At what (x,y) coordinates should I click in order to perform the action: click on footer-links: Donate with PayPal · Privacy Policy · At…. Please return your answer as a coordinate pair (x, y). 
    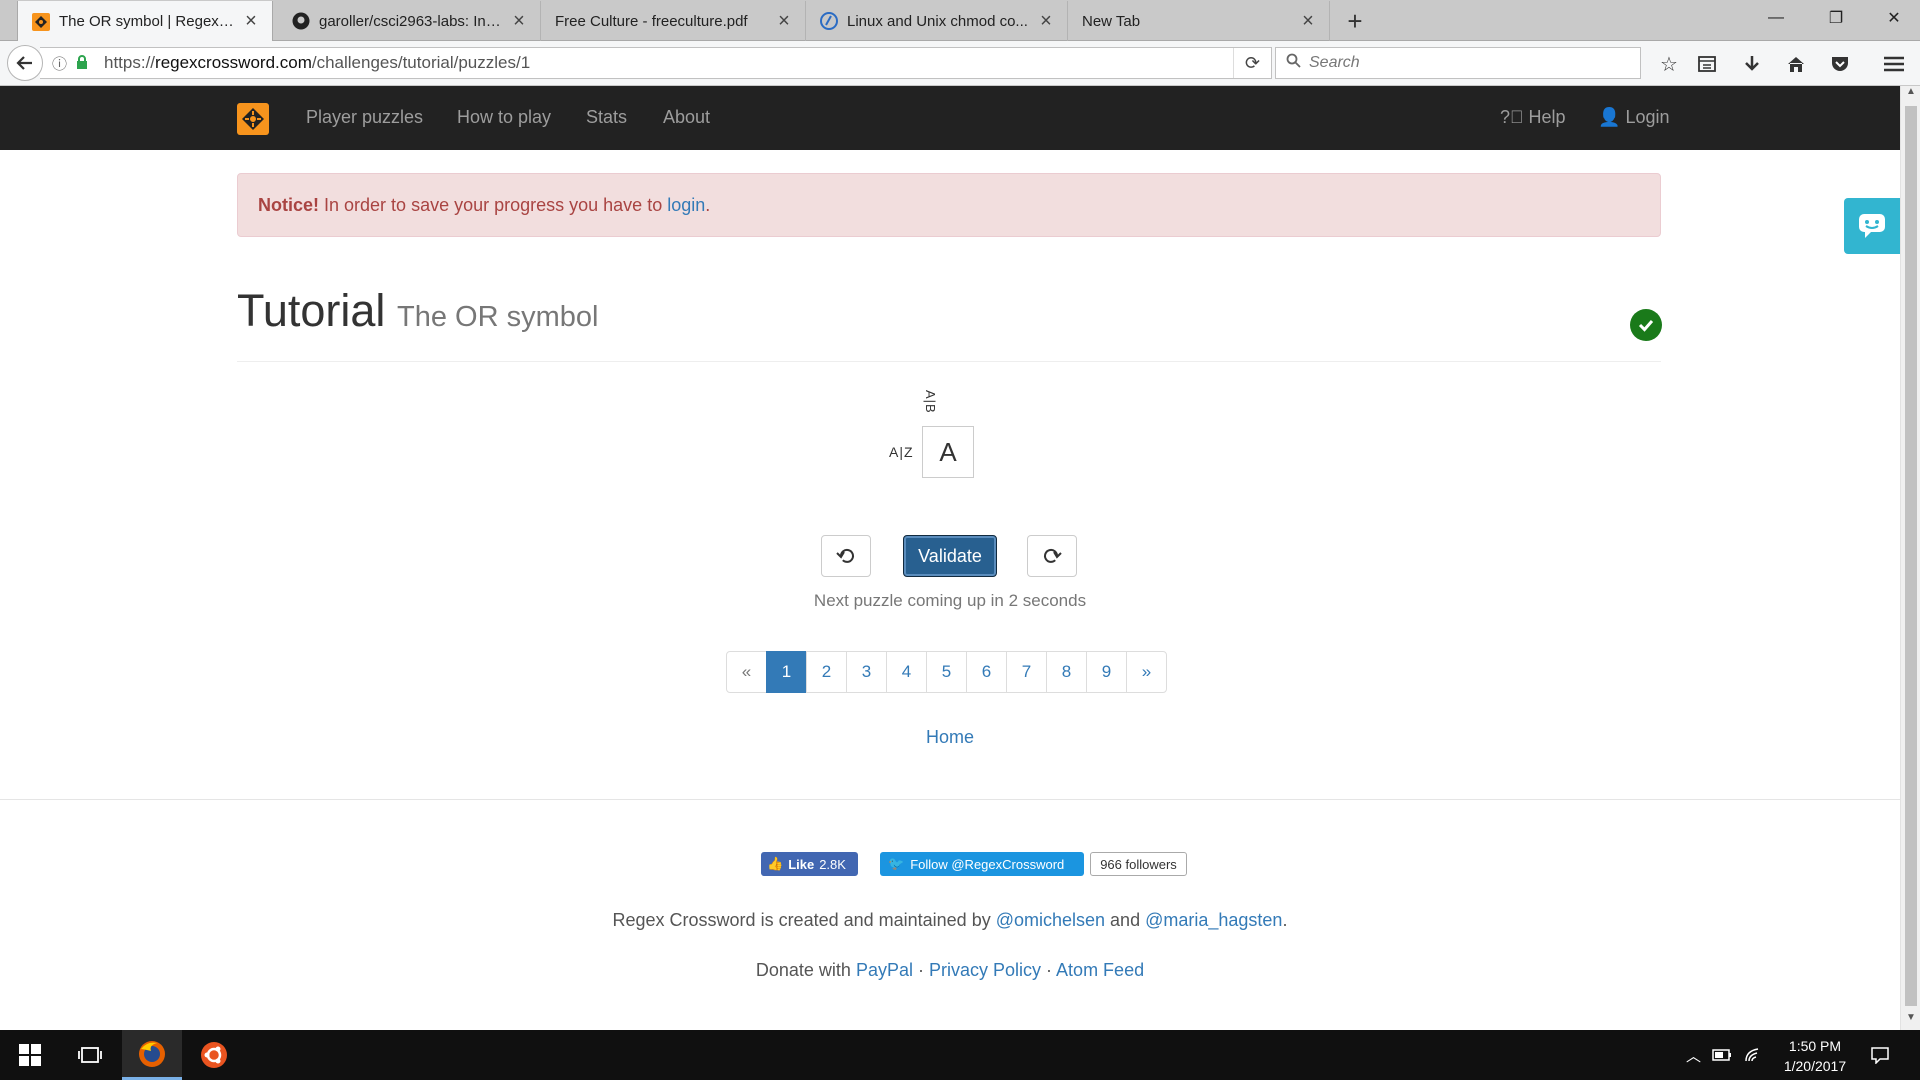
    Looking at the image, I should click on (950, 970).